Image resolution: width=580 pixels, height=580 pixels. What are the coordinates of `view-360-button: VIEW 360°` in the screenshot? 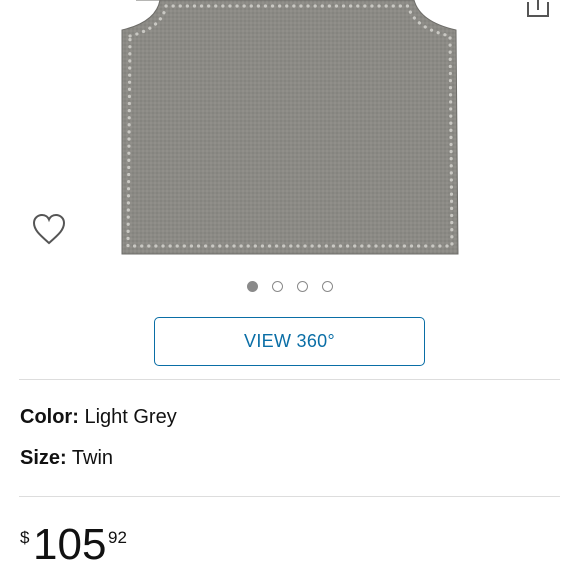 It's located at (289, 341).